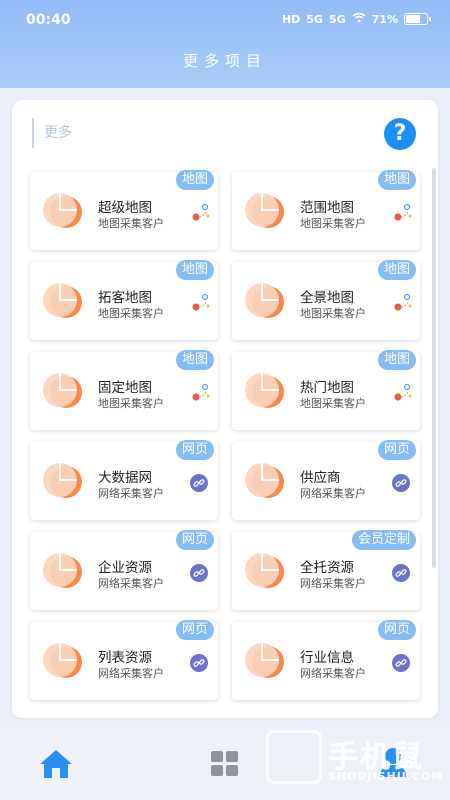  I want to click on card-title: 全景地图, so click(327, 298).